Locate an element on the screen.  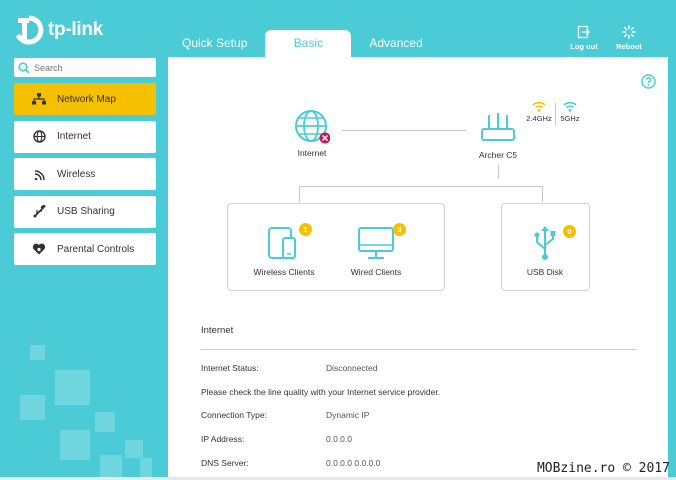
main-tabs: Quick Setup Basic Advanced is located at coordinates (302, 43).